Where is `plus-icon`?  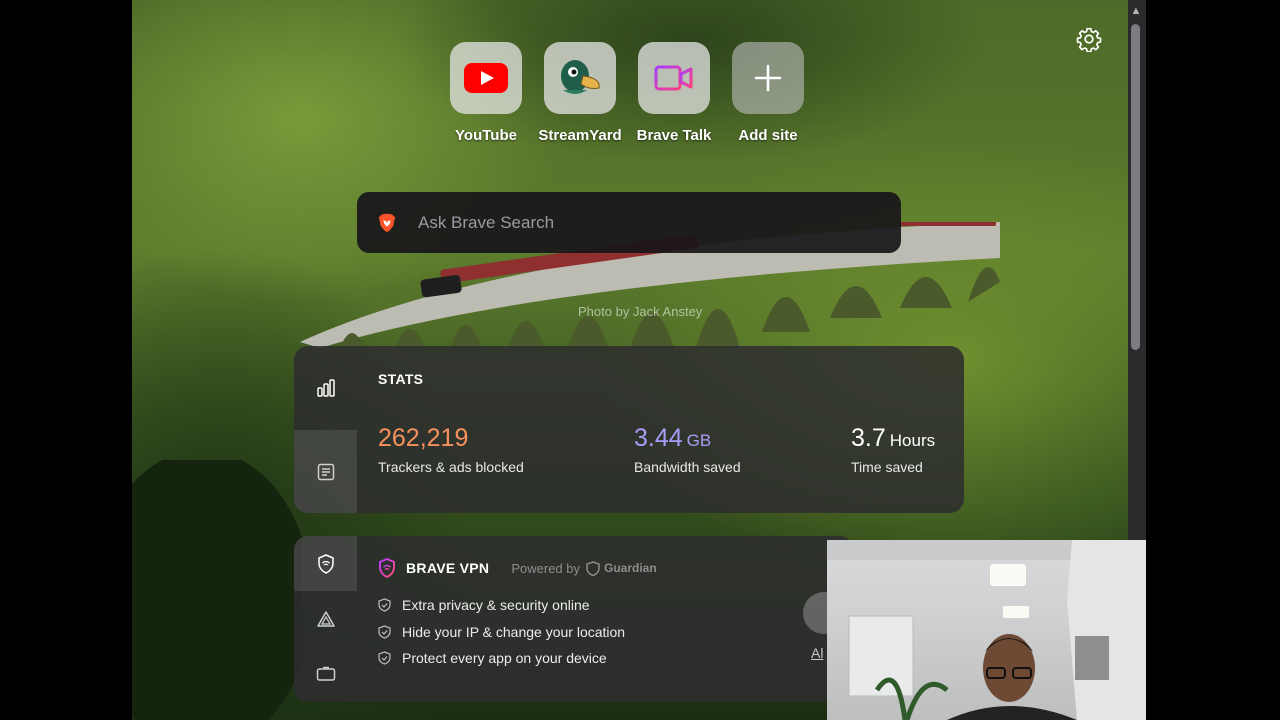
plus-icon is located at coordinates (768, 78).